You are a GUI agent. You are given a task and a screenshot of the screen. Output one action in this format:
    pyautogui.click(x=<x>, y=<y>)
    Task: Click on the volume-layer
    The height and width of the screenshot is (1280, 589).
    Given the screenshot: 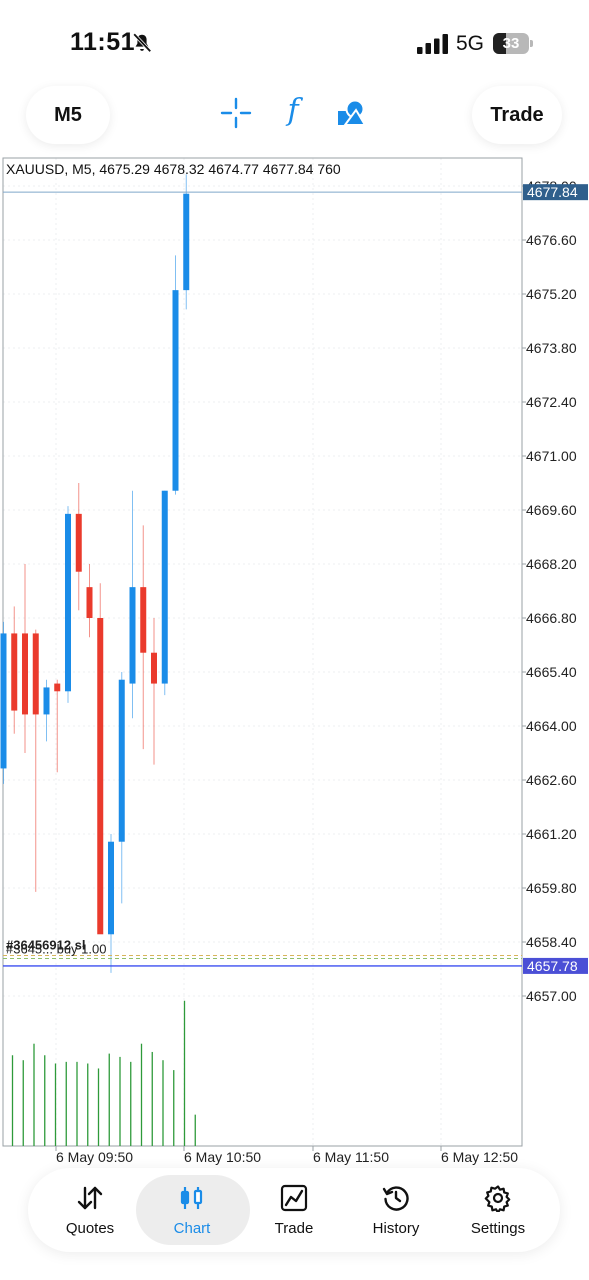 What is the action you would take?
    pyautogui.click(x=103, y=1073)
    